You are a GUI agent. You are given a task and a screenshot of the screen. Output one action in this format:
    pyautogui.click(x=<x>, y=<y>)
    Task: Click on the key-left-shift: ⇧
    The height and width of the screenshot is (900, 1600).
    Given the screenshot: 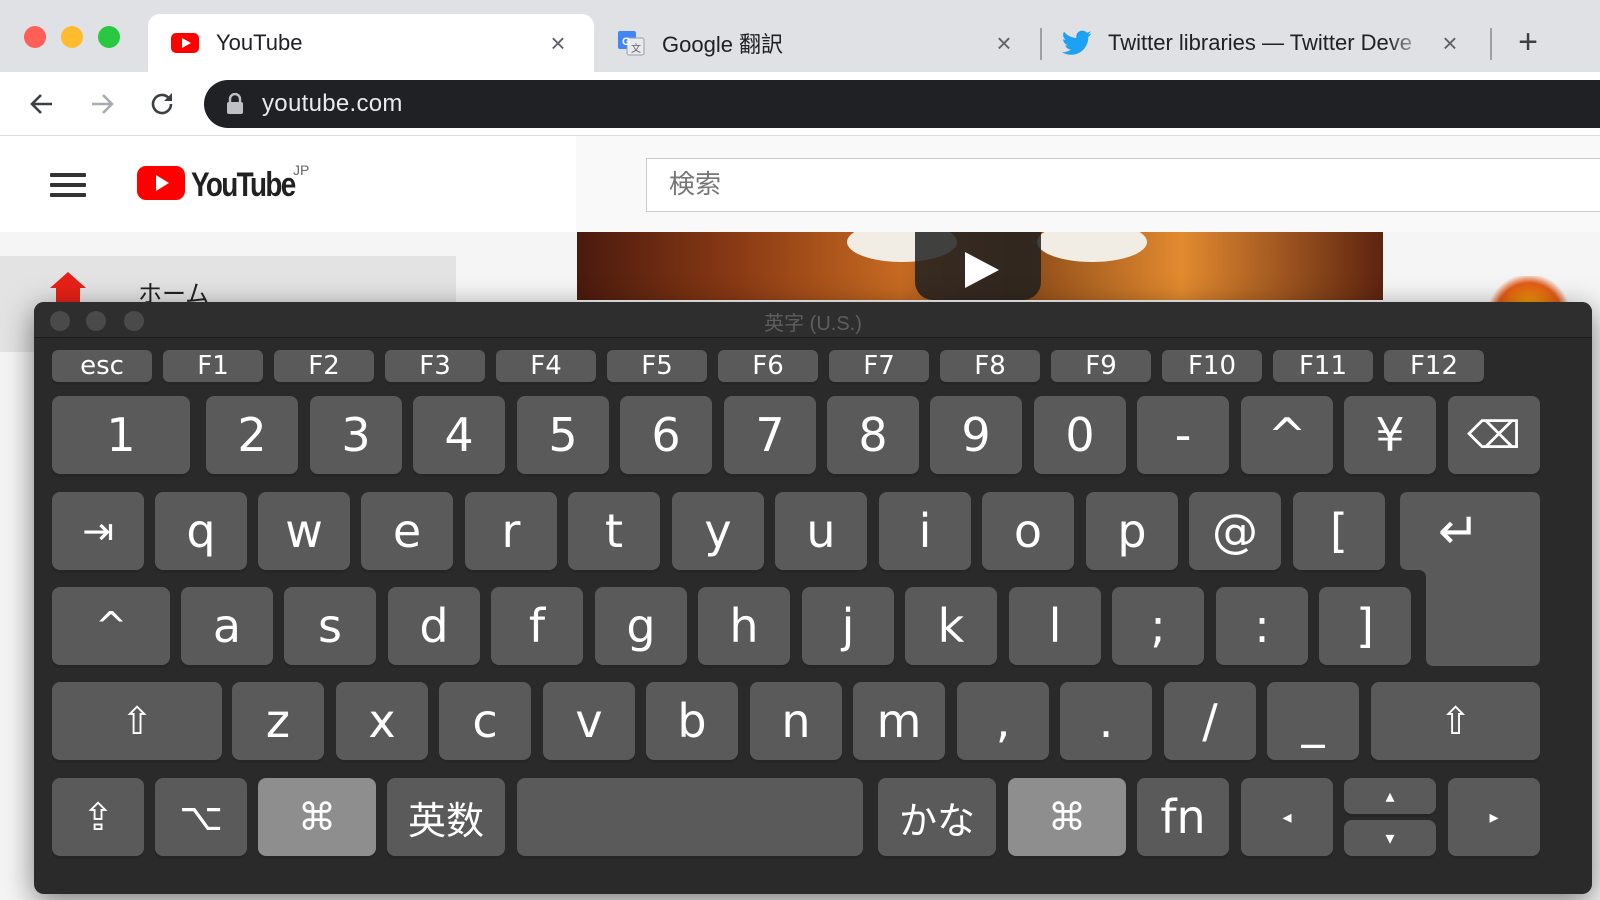 What is the action you would take?
    pyautogui.click(x=137, y=721)
    